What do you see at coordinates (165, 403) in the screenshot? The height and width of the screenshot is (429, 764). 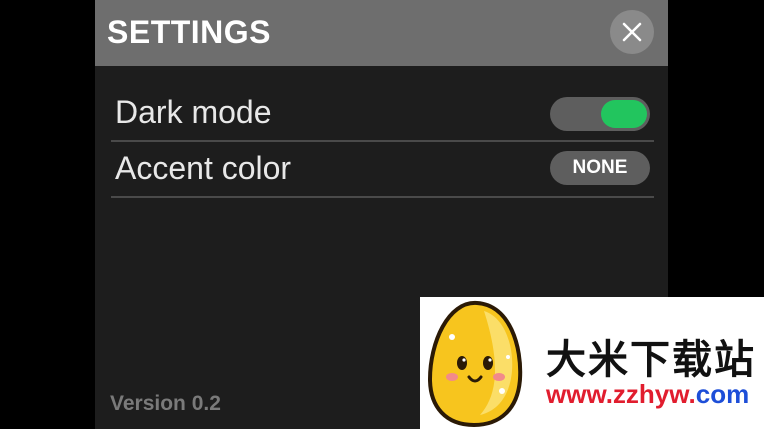 I see `version-label: Version 0.2` at bounding box center [165, 403].